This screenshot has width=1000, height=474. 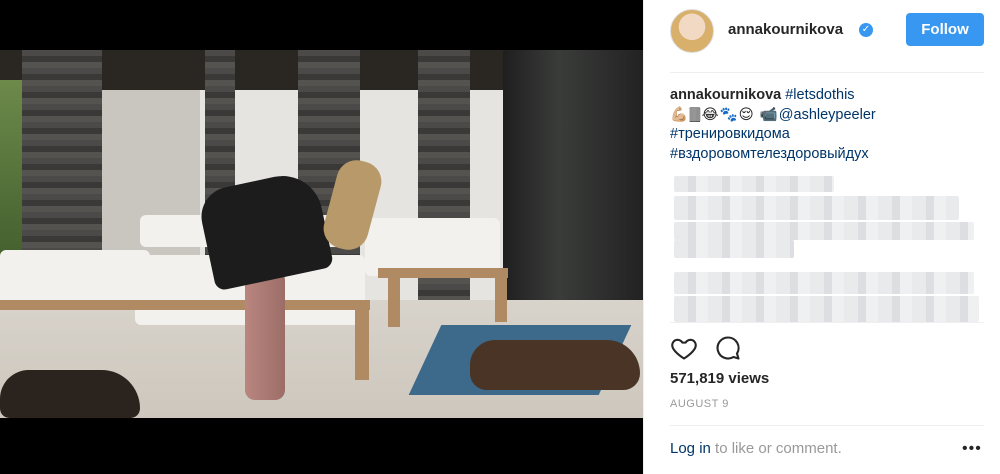 I want to click on caption-hashtag: #тренировкидома, so click(x=730, y=134).